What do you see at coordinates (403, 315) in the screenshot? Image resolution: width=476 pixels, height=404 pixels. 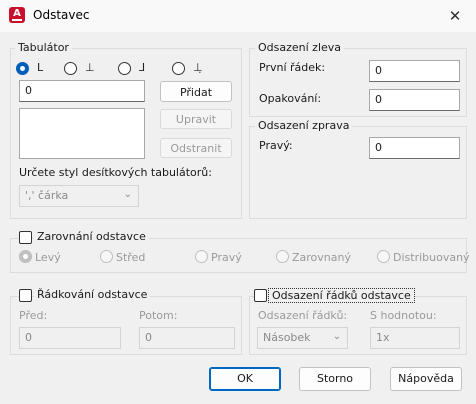 I see `line-spacing-at-label: S hodnotou:` at bounding box center [403, 315].